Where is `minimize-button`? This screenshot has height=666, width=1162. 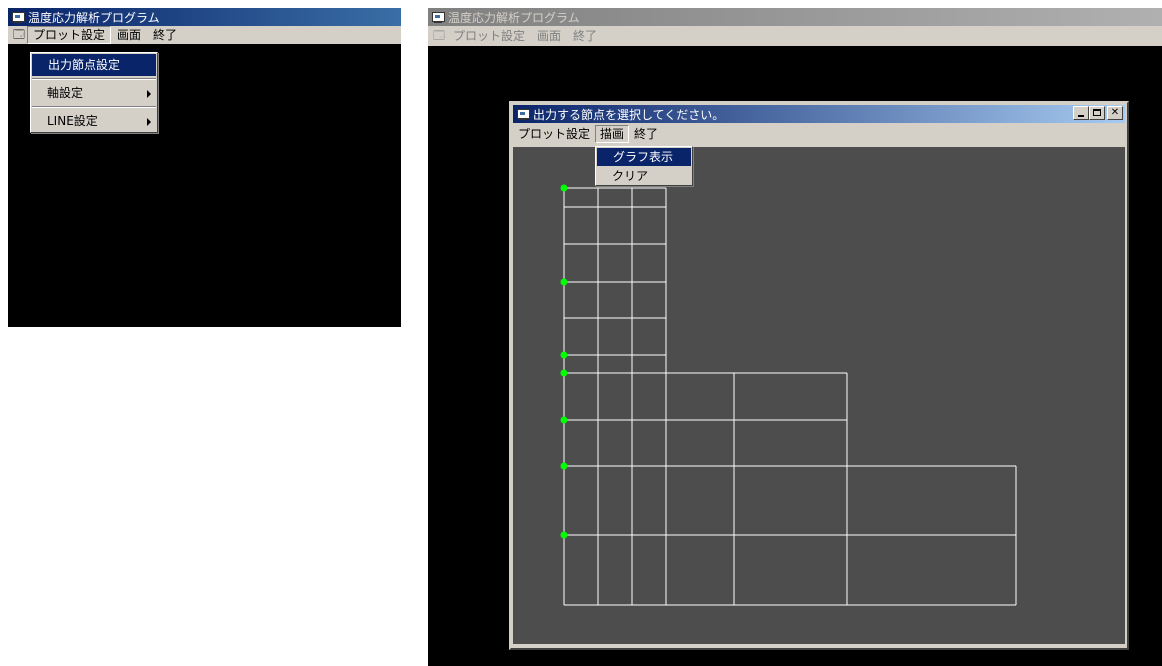
minimize-button is located at coordinates (1081, 113).